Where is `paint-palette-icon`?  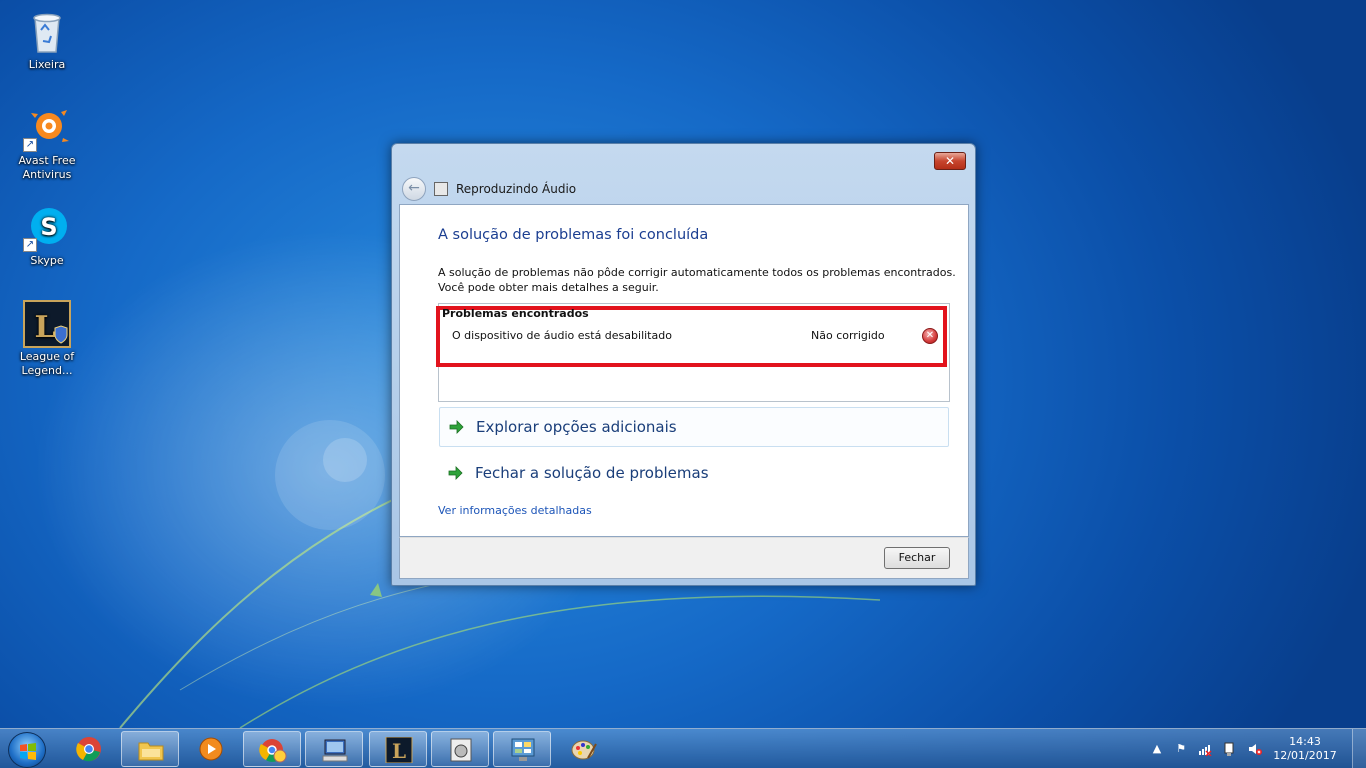
paint-palette-icon is located at coordinates (584, 750).